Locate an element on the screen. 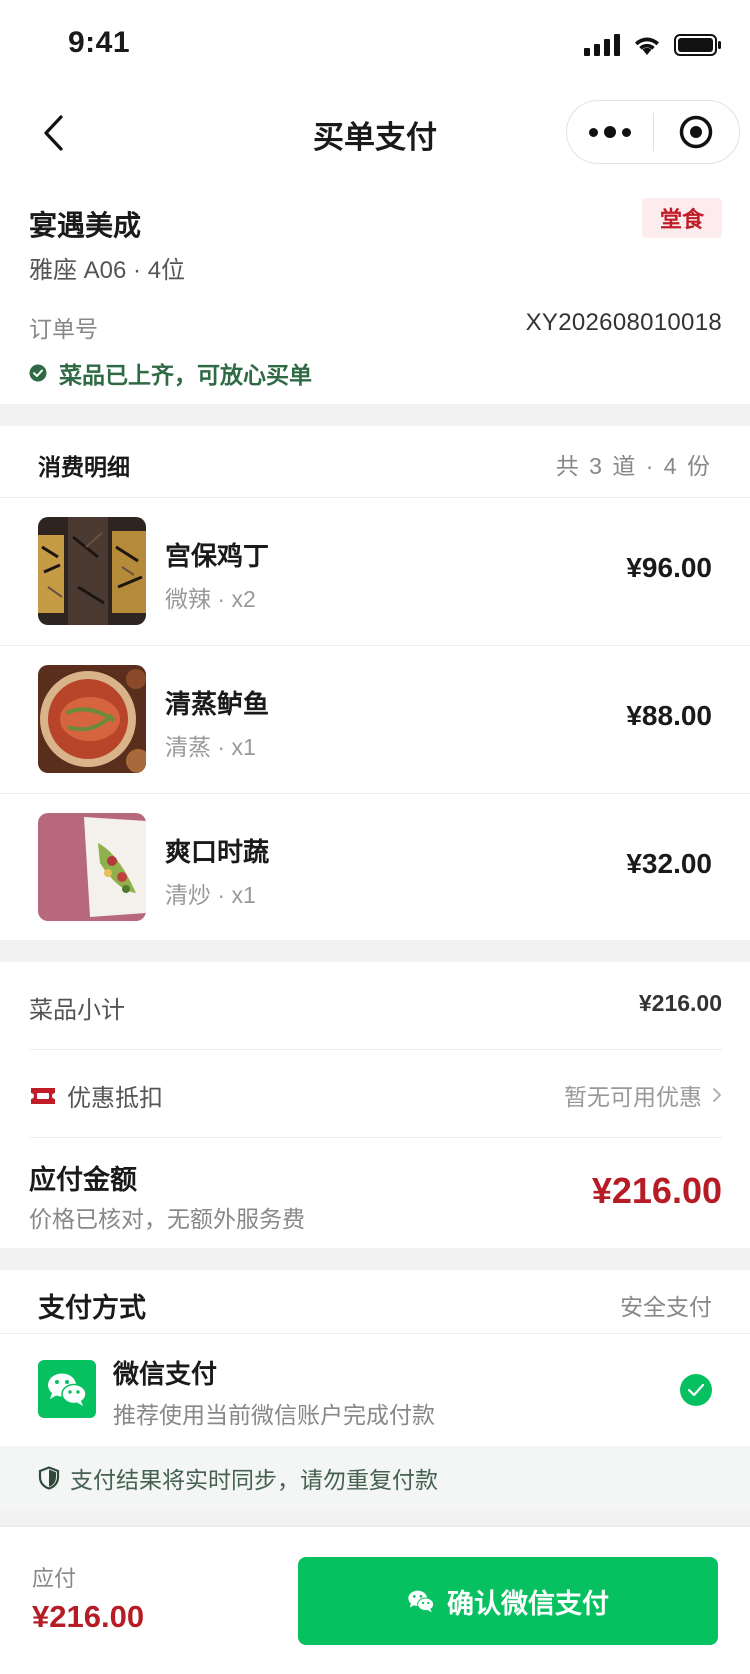 The height and width of the screenshot is (1674, 750). more-button is located at coordinates (610, 132).